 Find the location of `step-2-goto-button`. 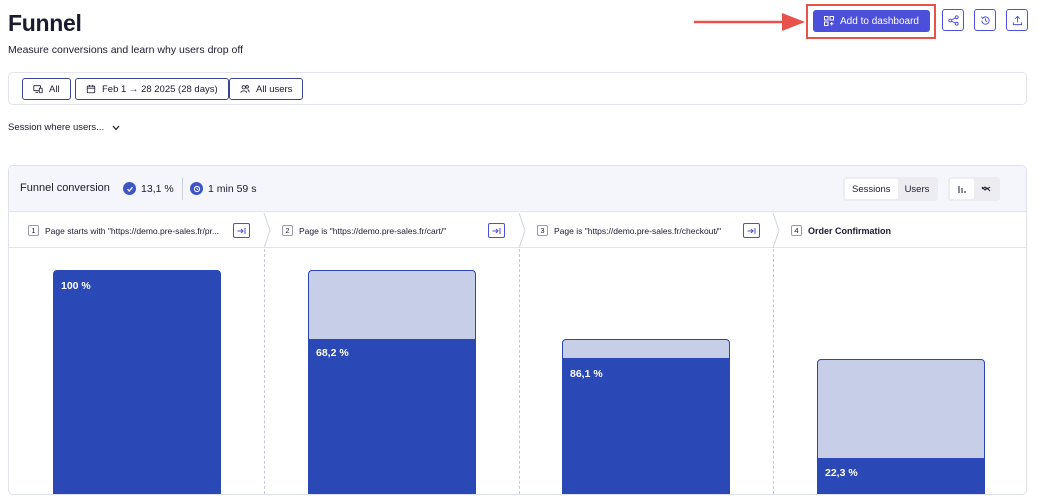

step-2-goto-button is located at coordinates (496, 230).